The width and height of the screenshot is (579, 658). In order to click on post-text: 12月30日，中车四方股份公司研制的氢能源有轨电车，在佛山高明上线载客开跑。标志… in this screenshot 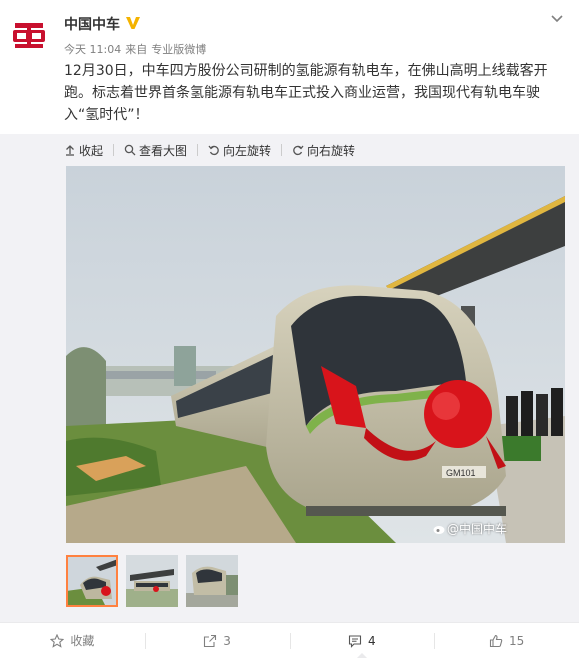, I will do `click(306, 93)`.